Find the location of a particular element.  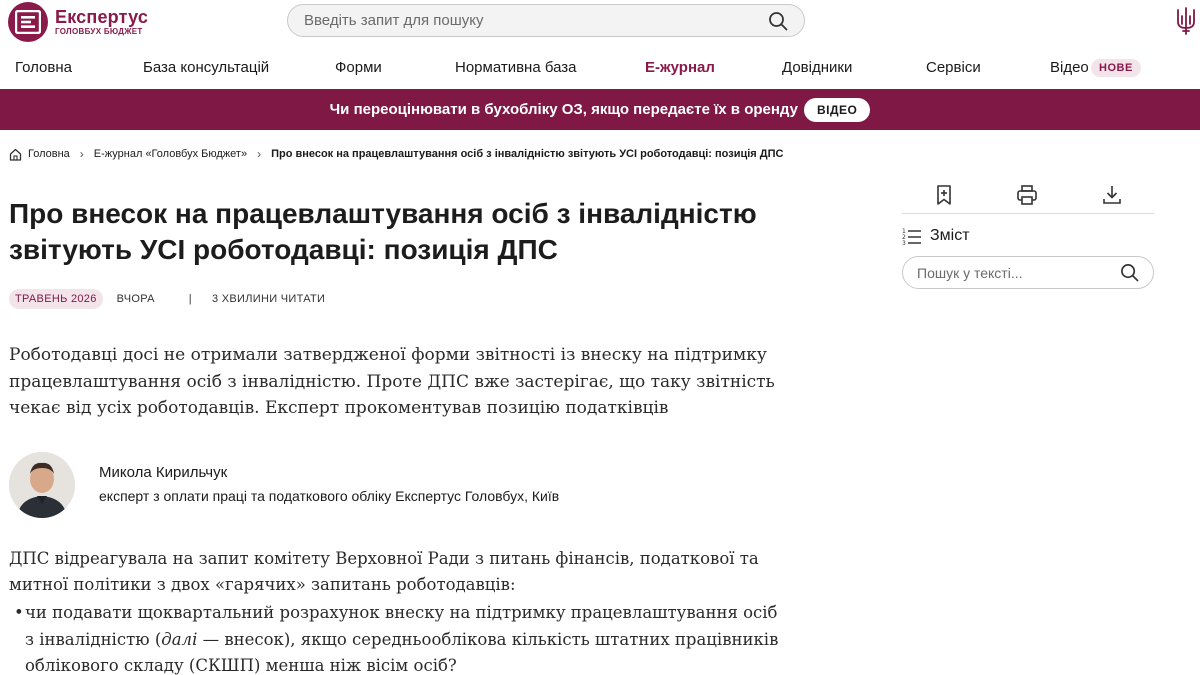

nav-item-services: Сервіси is located at coordinates (953, 67).